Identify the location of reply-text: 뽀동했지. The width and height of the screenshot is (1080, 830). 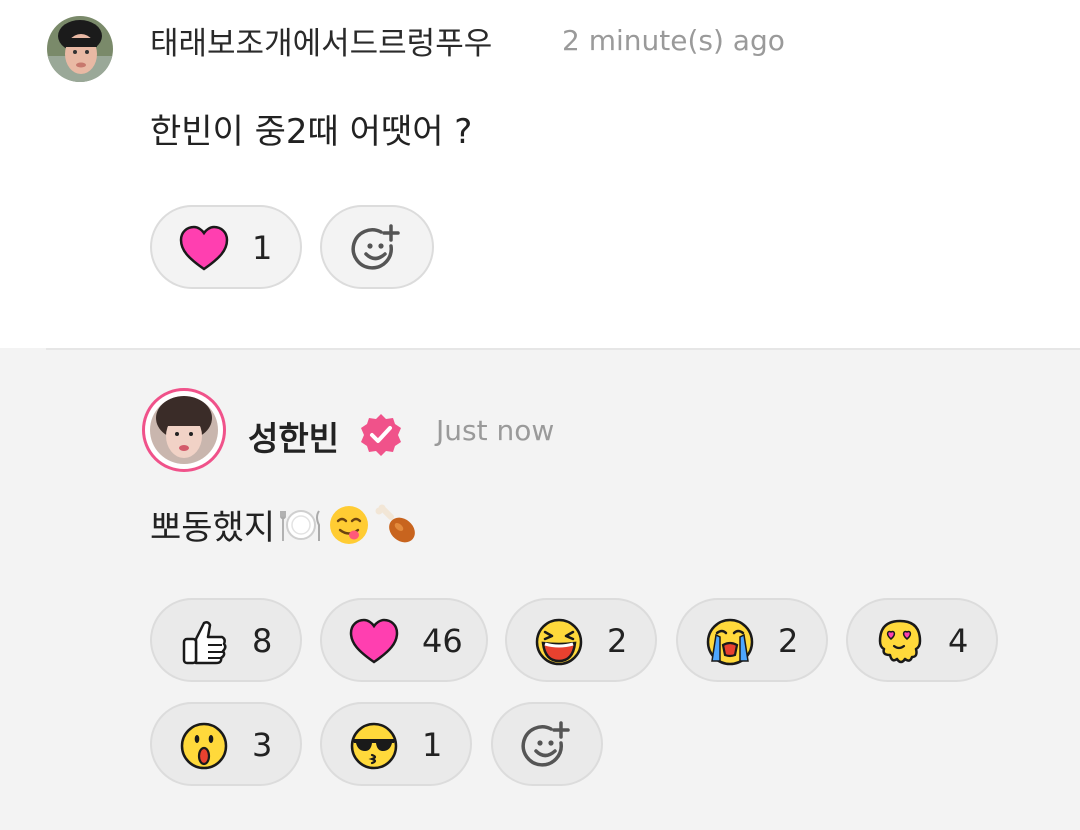
(284, 524).